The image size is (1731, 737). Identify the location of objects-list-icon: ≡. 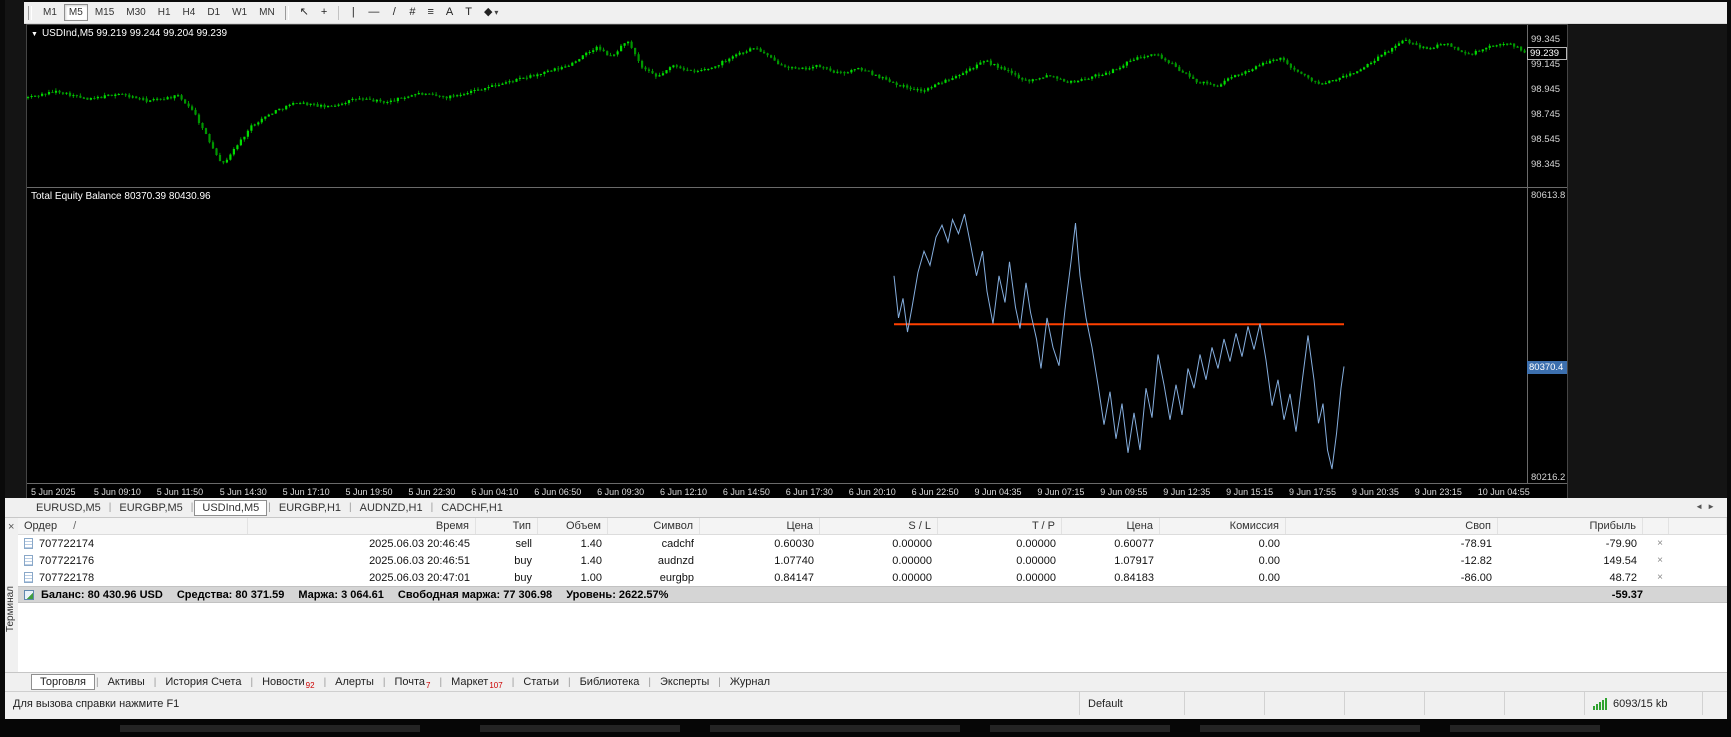
(430, 12).